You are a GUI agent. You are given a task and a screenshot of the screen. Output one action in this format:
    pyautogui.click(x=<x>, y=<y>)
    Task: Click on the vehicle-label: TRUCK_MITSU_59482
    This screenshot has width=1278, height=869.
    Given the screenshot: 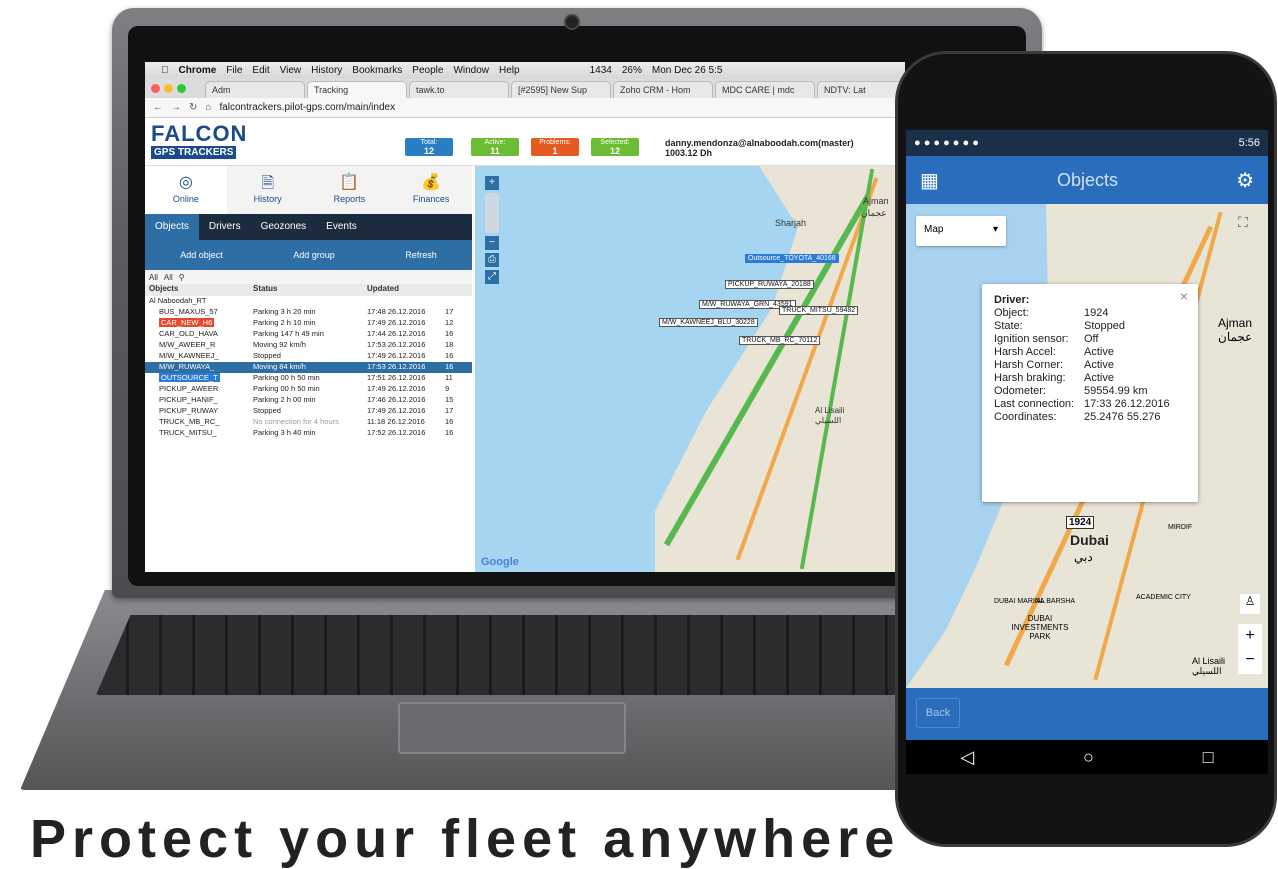 What is the action you would take?
    pyautogui.click(x=819, y=310)
    